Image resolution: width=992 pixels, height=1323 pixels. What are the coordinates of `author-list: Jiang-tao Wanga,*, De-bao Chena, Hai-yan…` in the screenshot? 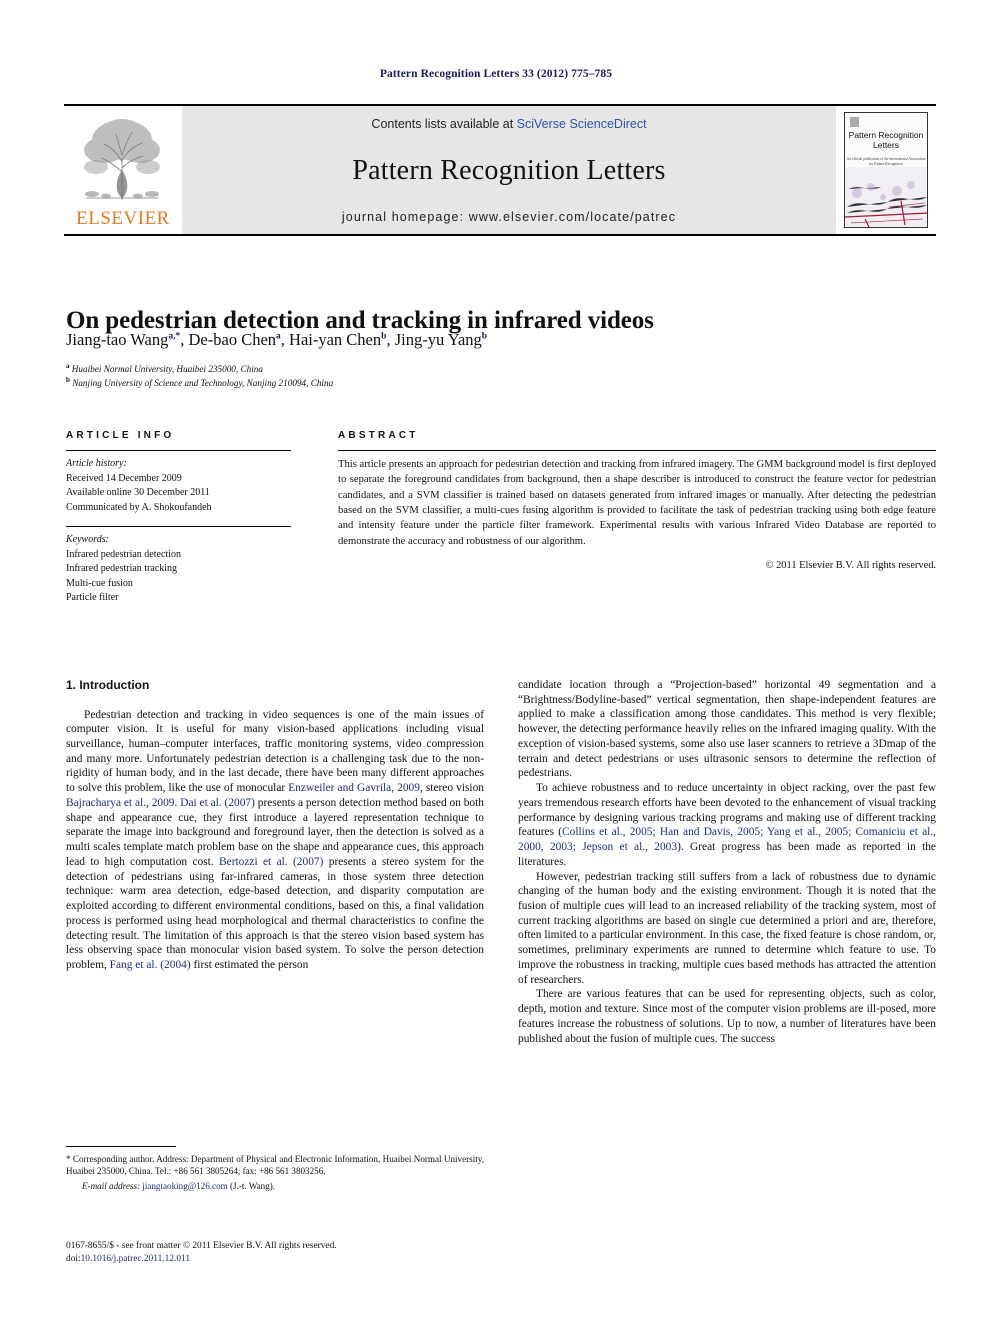 It's located at (501, 340).